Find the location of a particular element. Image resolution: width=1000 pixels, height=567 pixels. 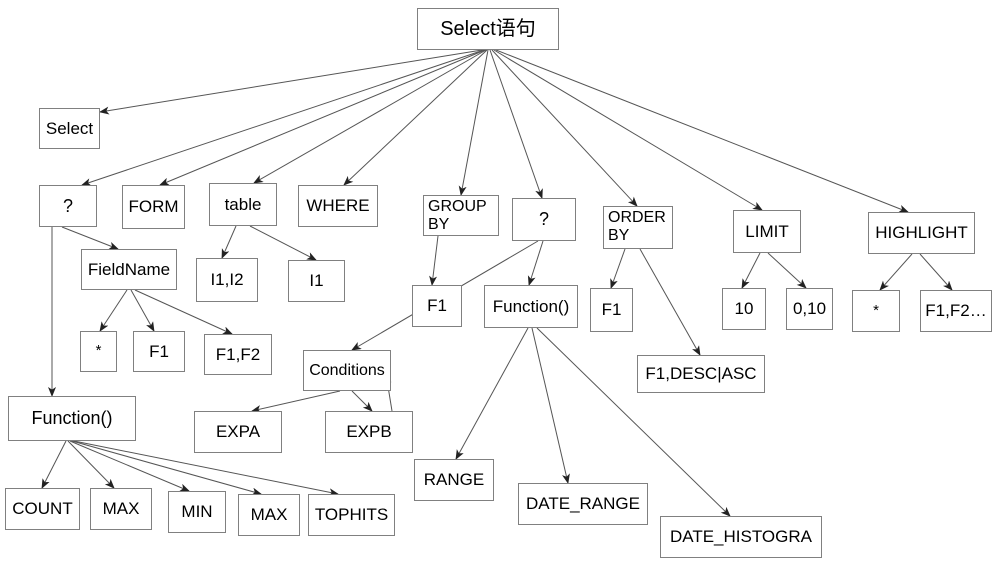

node-ten: 10 is located at coordinates (744, 309).